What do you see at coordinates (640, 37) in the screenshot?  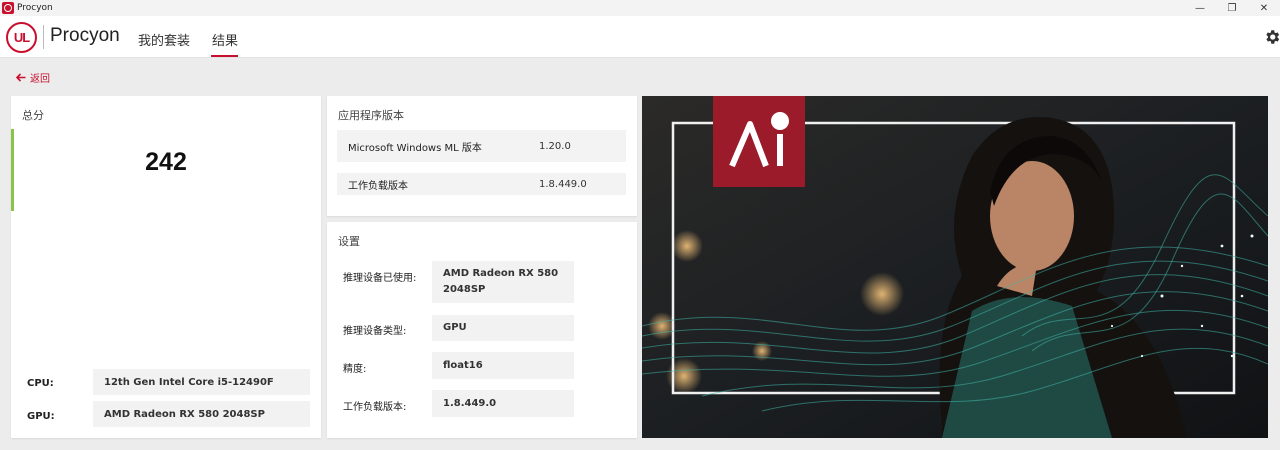 I see `app-header: UL Procyon 我的套装 结果` at bounding box center [640, 37].